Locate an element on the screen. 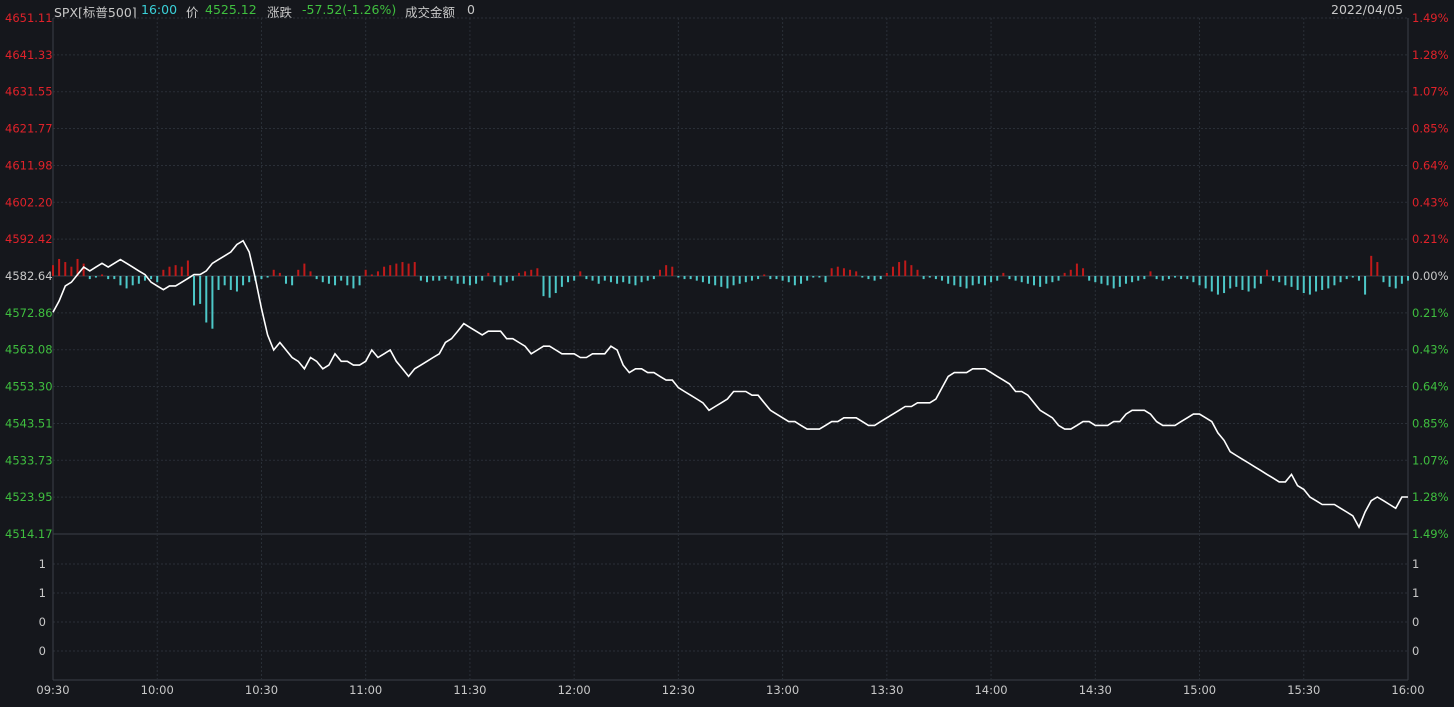 Image resolution: width=1454 pixels, height=707 pixels. time-tick-label: 14:30 is located at coordinates (1095, 690).